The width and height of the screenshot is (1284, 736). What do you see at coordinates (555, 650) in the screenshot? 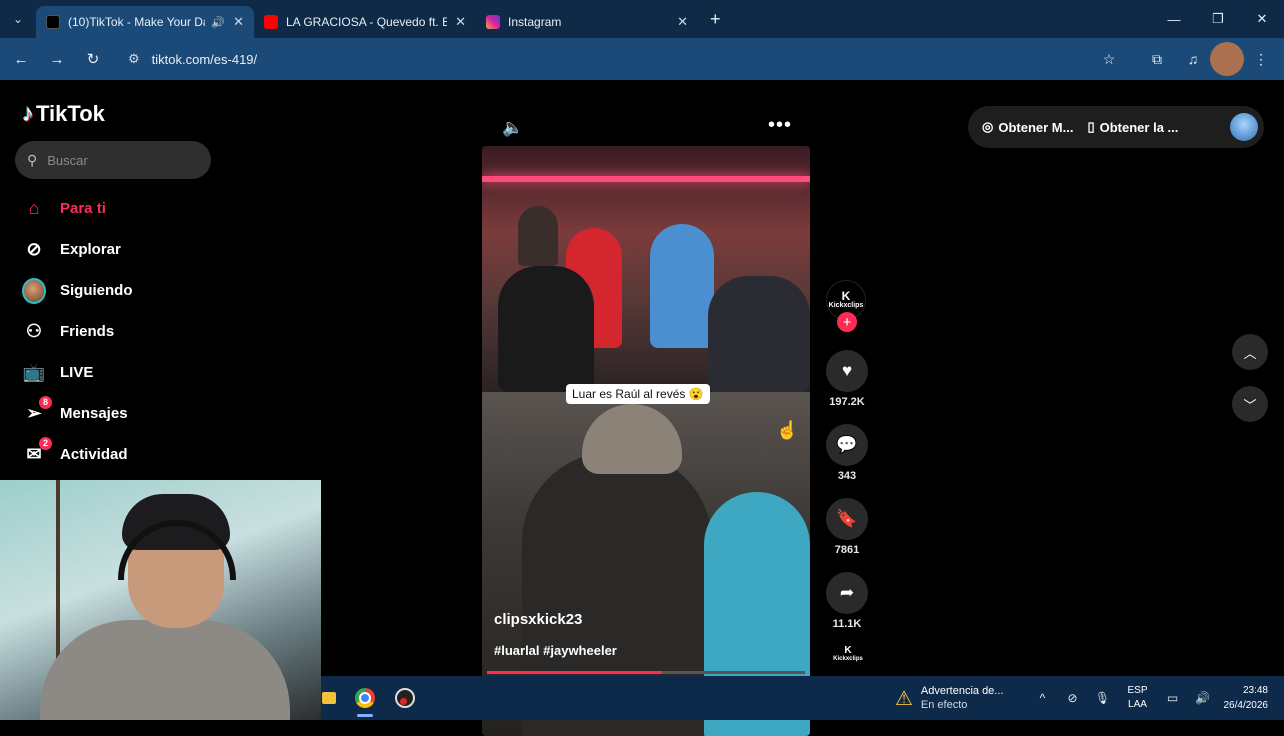
I see `video-hashtags: #luarlal #jaywheeler` at bounding box center [555, 650].